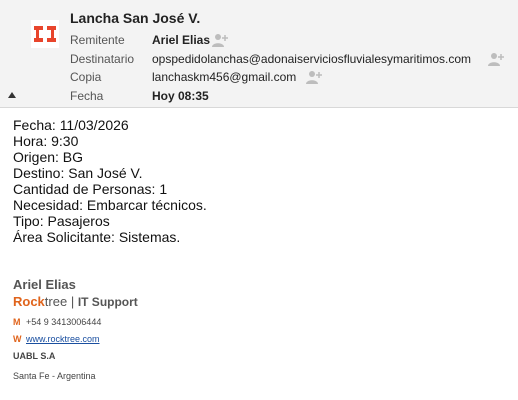  What do you see at coordinates (224, 77) in the screenshot?
I see `cc-value: lanchaskm456@gmail.com` at bounding box center [224, 77].